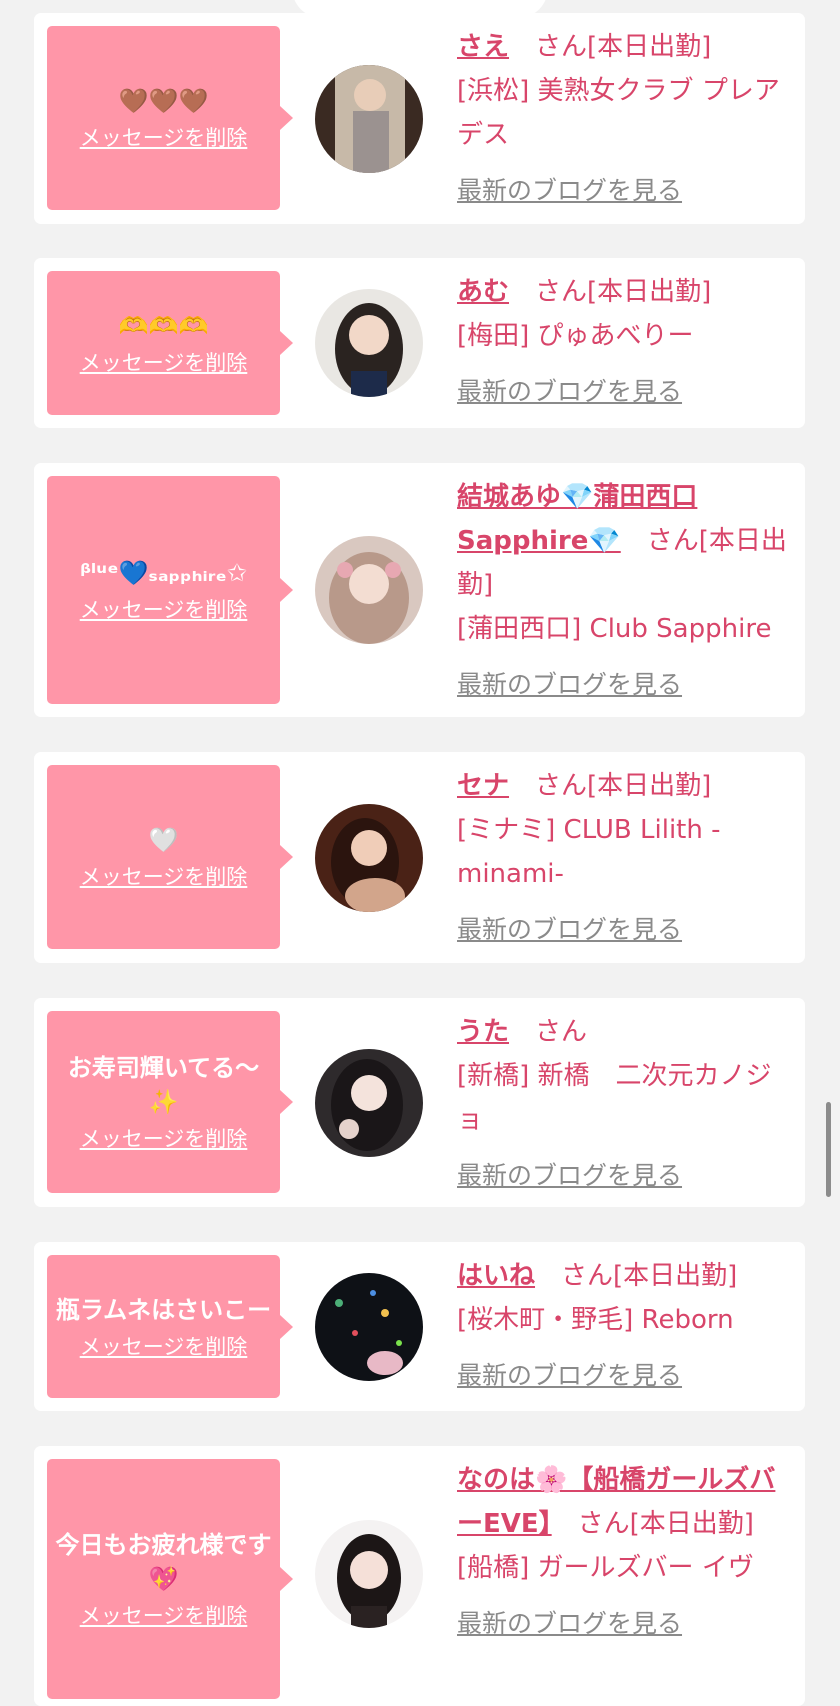 This screenshot has height=1706, width=840. I want to click on girl-name-link: さえ, so click(483, 47).